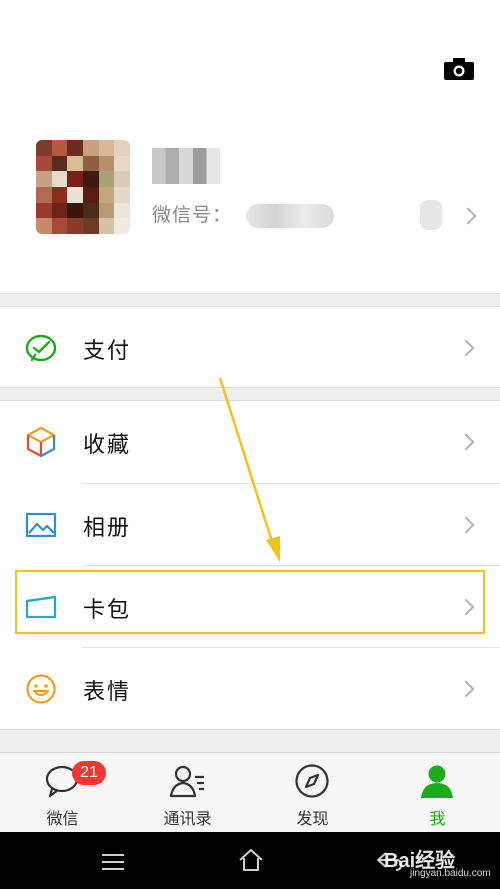 This screenshot has width=500, height=889. I want to click on tab-contacts: 通讯录, so click(187, 793).